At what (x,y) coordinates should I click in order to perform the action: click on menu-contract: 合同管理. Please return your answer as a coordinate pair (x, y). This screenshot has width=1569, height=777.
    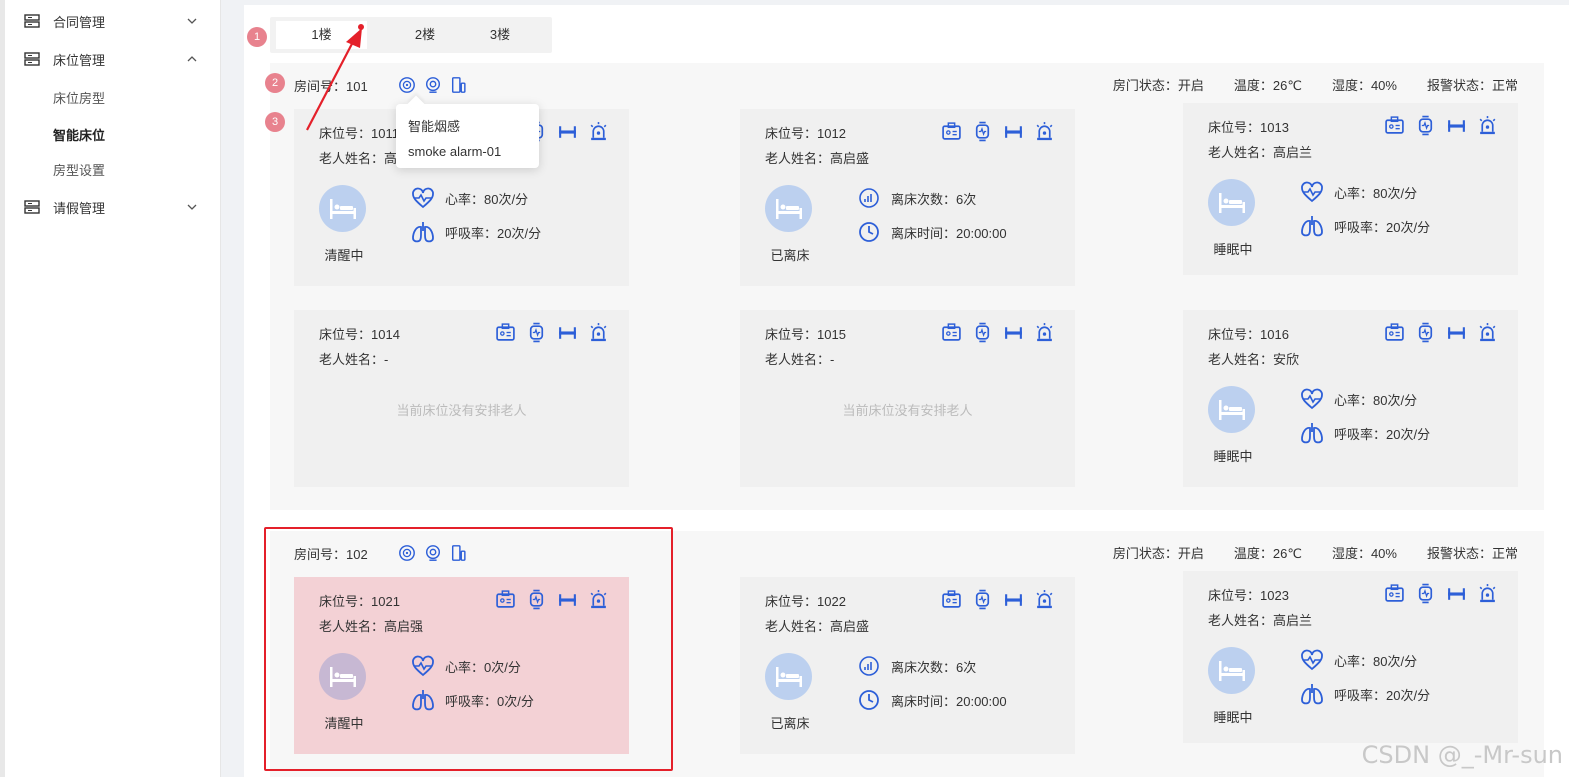
    Looking at the image, I should click on (114, 21).